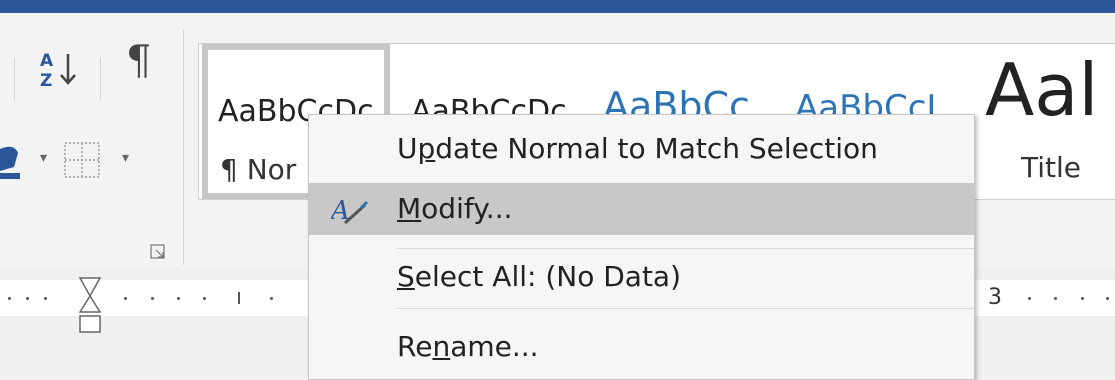  I want to click on ruler-number: 3, so click(995, 297).